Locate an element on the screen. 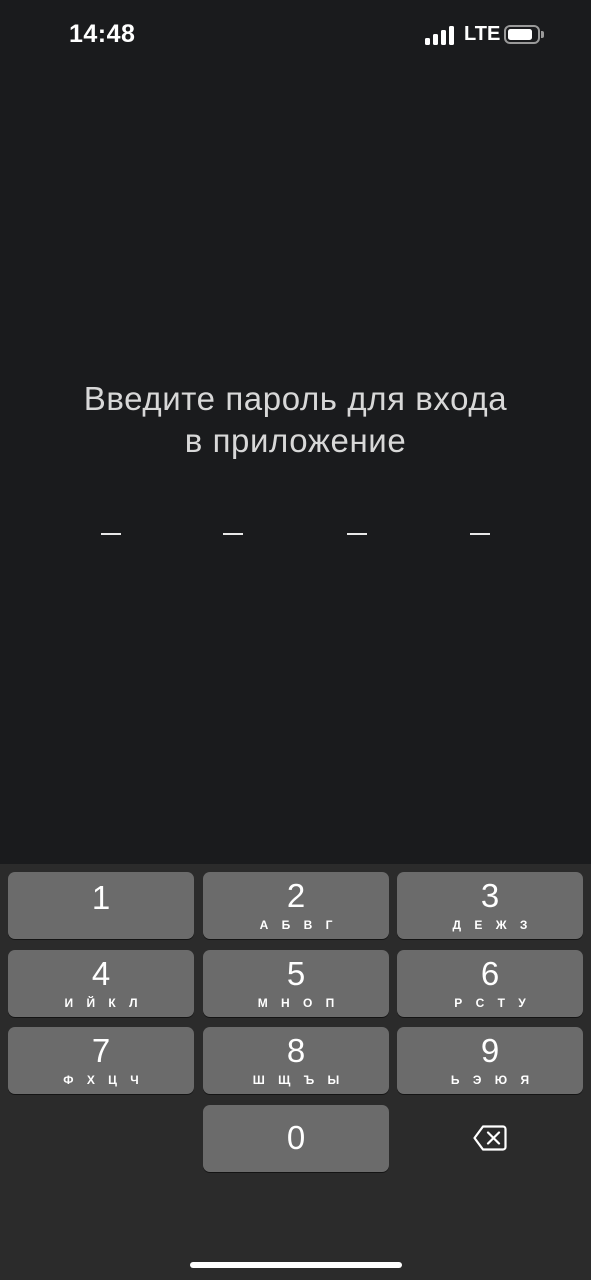 This screenshot has height=1280, width=591. key-digit: 2 is located at coordinates (296, 895).